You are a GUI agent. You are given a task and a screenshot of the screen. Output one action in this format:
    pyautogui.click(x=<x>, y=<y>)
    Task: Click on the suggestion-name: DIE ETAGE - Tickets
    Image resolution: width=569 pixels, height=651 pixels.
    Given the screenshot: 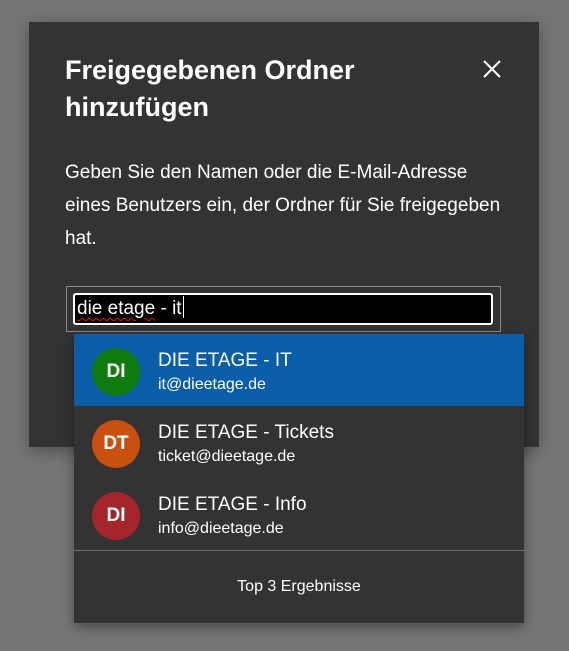 What is the action you would take?
    pyautogui.click(x=246, y=432)
    